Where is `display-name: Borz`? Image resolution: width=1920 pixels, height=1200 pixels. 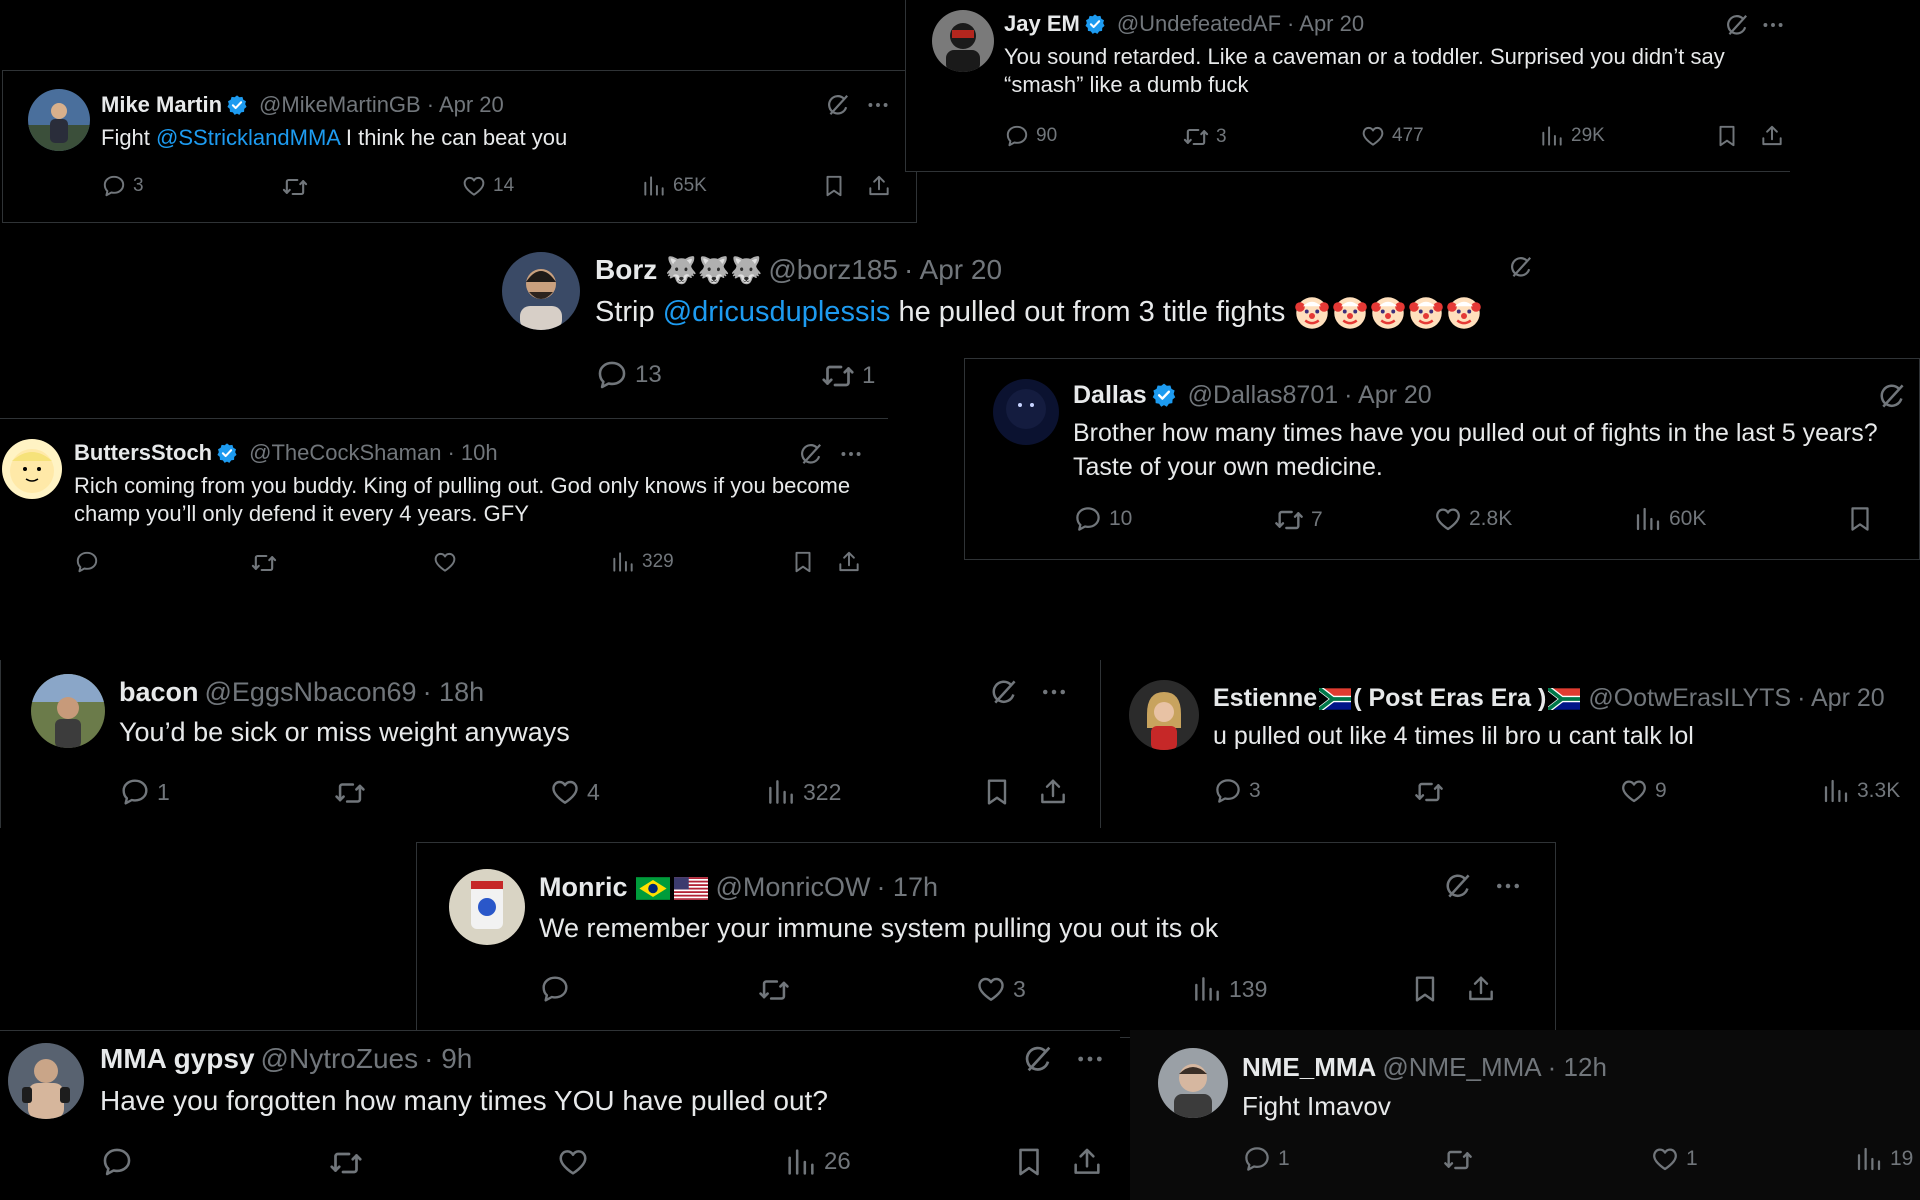
display-name: Borz is located at coordinates (626, 270).